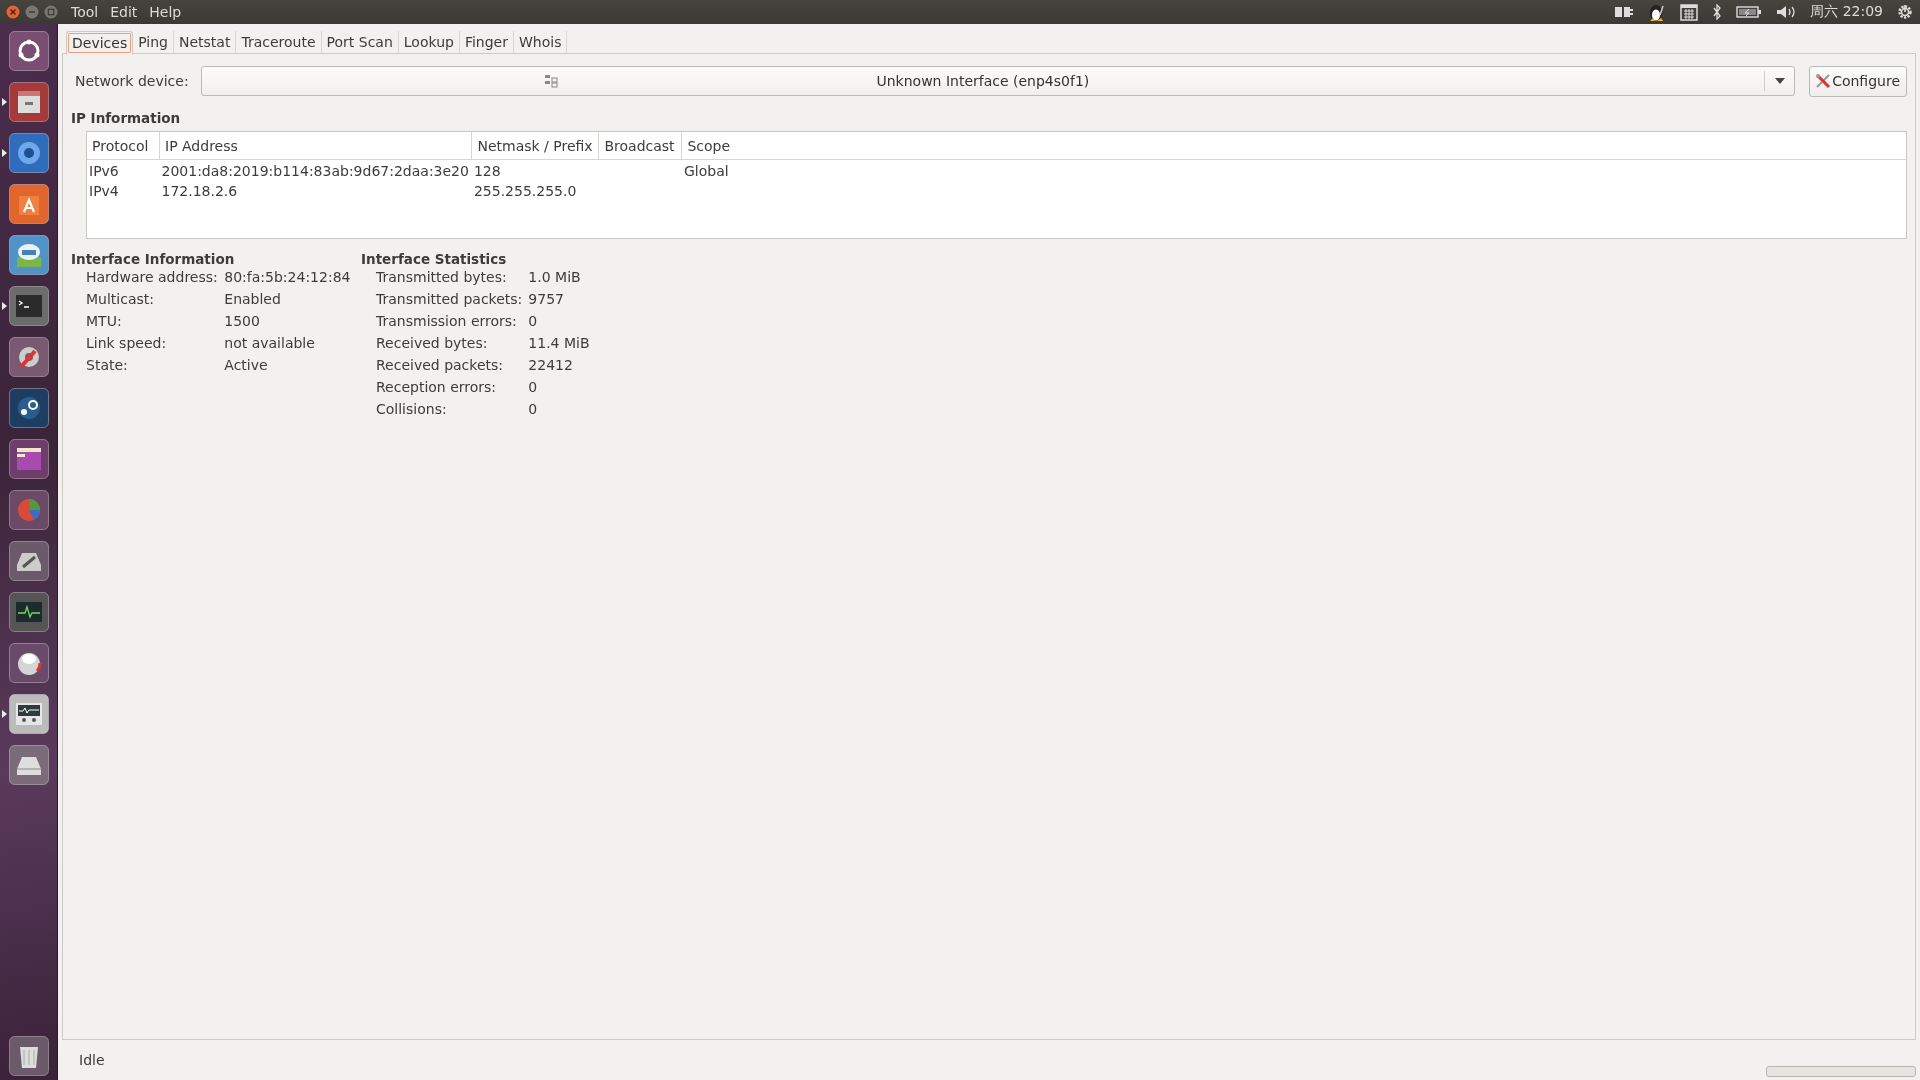 This screenshot has width=1920, height=1080. What do you see at coordinates (640, 146) in the screenshot?
I see `column-header: Broadcast` at bounding box center [640, 146].